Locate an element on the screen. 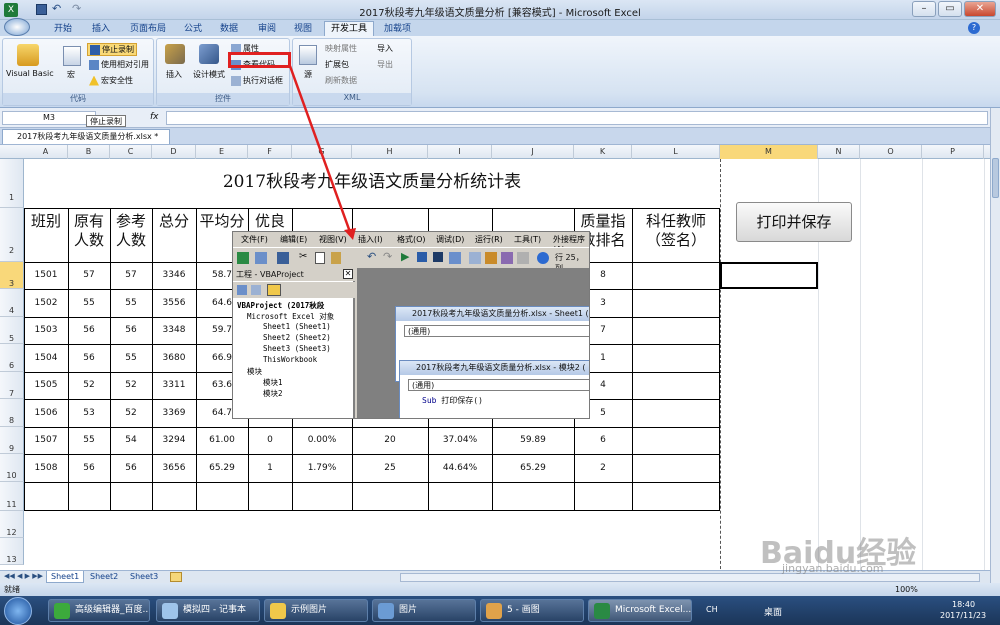  baidu-watermark-url: jingyan.baidu.com is located at coordinates (833, 568).